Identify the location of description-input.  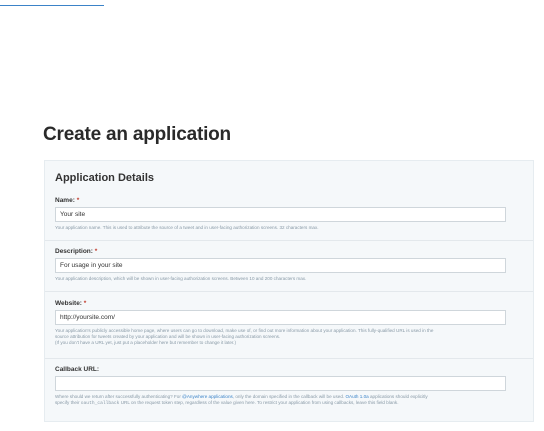
(280, 265).